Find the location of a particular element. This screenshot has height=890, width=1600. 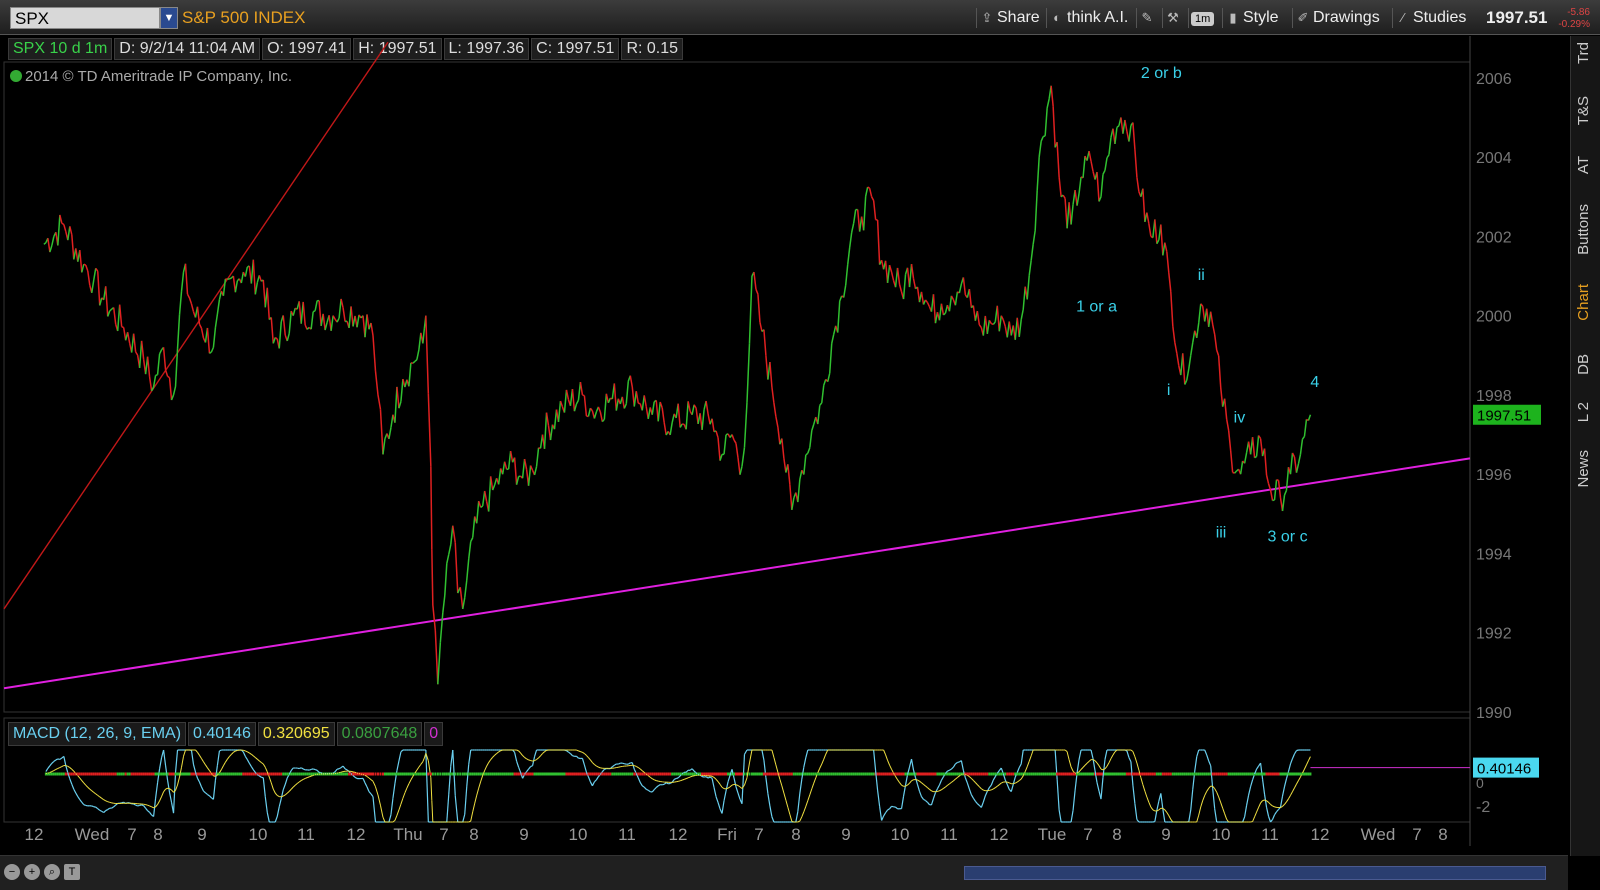

sidebar-tab-buttons: Buttons is located at coordinates (1586, 229).